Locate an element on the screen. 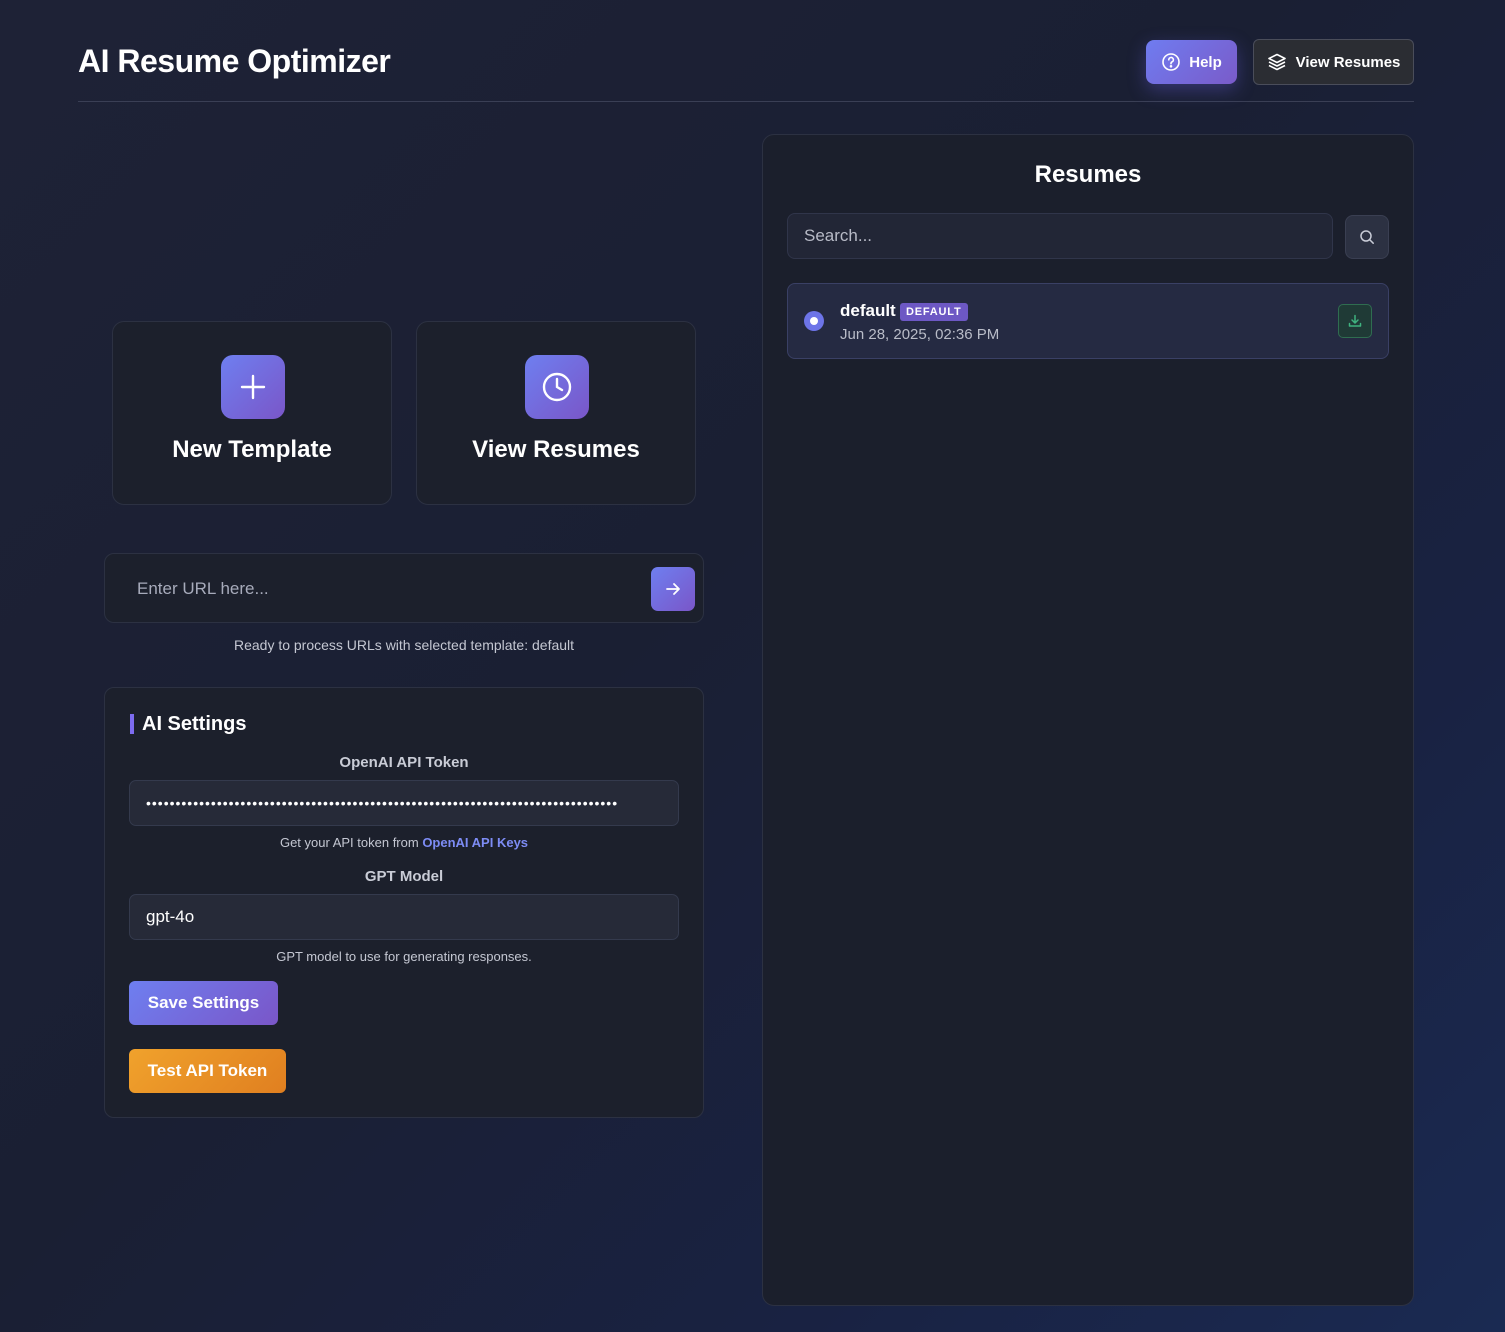 The width and height of the screenshot is (1505, 1332). view-resumes-header-button: View Resumes is located at coordinates (1333, 62).